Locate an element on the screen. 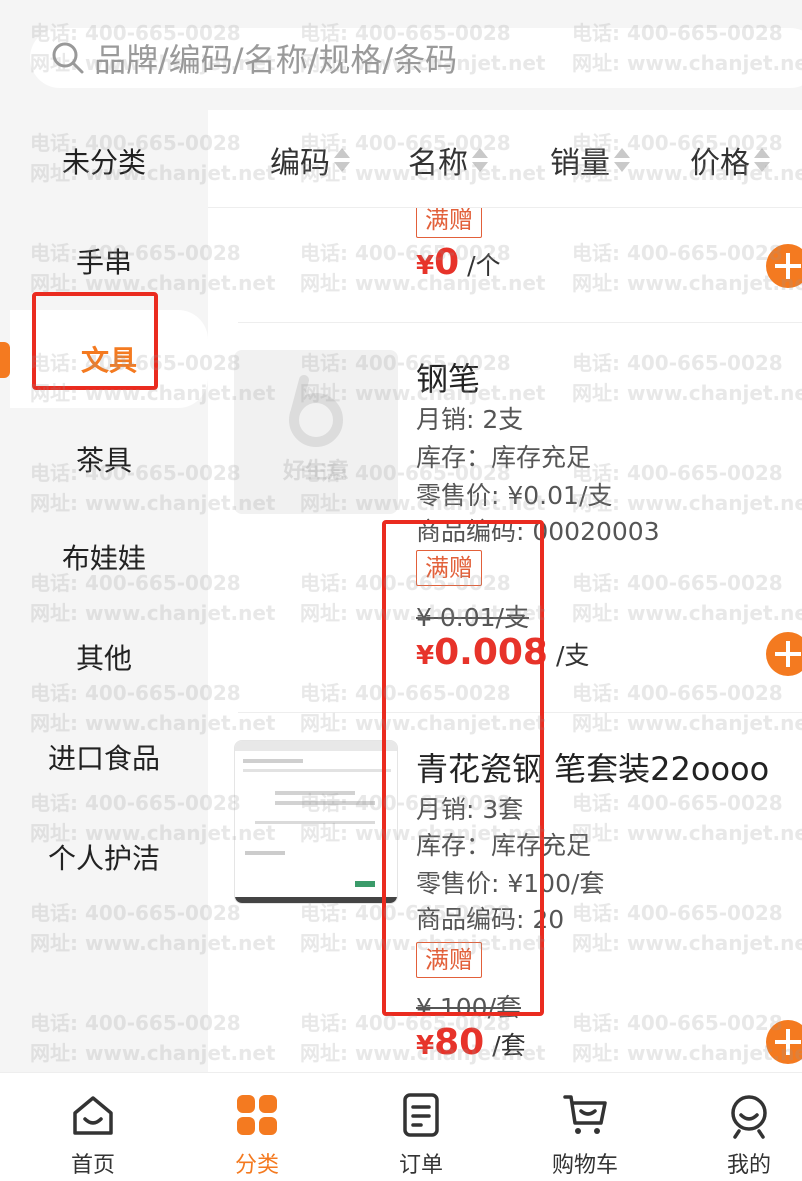 The height and width of the screenshot is (1181, 802). screenshot-thumbnail-icon is located at coordinates (316, 822).